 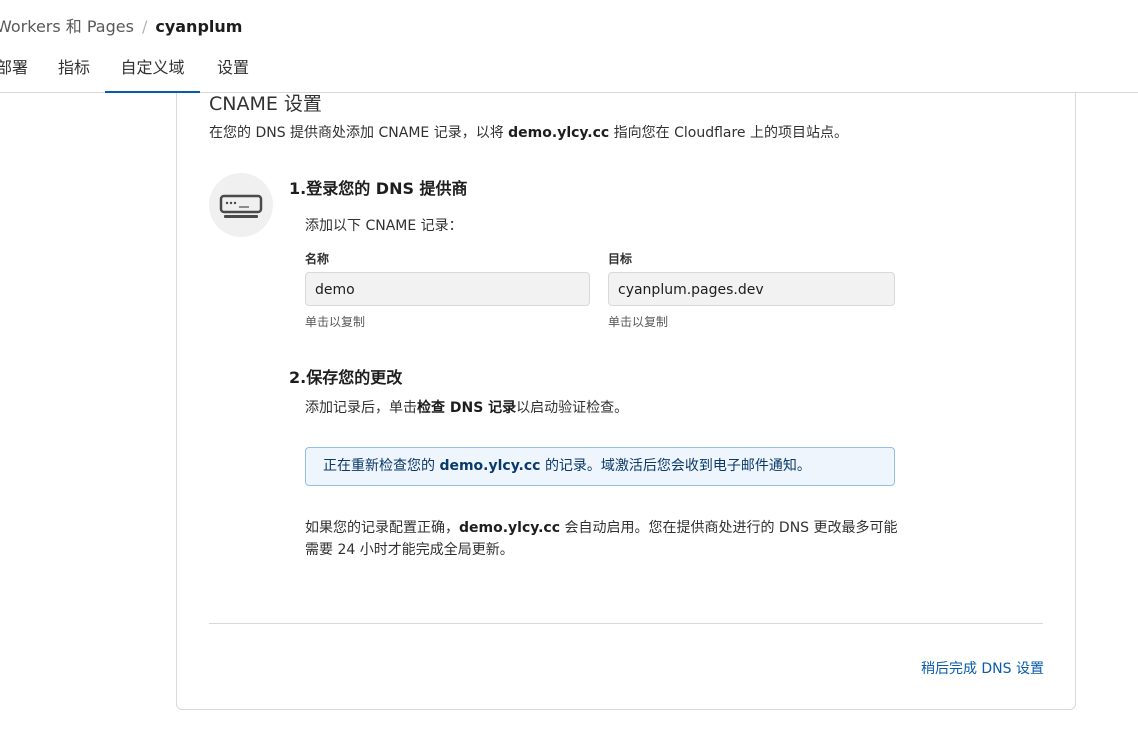 What do you see at coordinates (356, 133) in the screenshot?
I see `cname-desc-prefix: 在您的 DNS 提供商处添加 CNAME 记录，以将` at bounding box center [356, 133].